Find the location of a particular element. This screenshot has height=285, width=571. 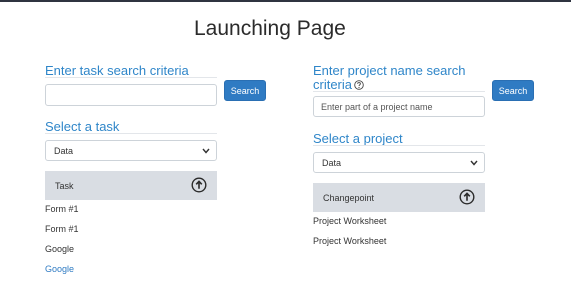

project-select-label: Select a project is located at coordinates (358, 138).